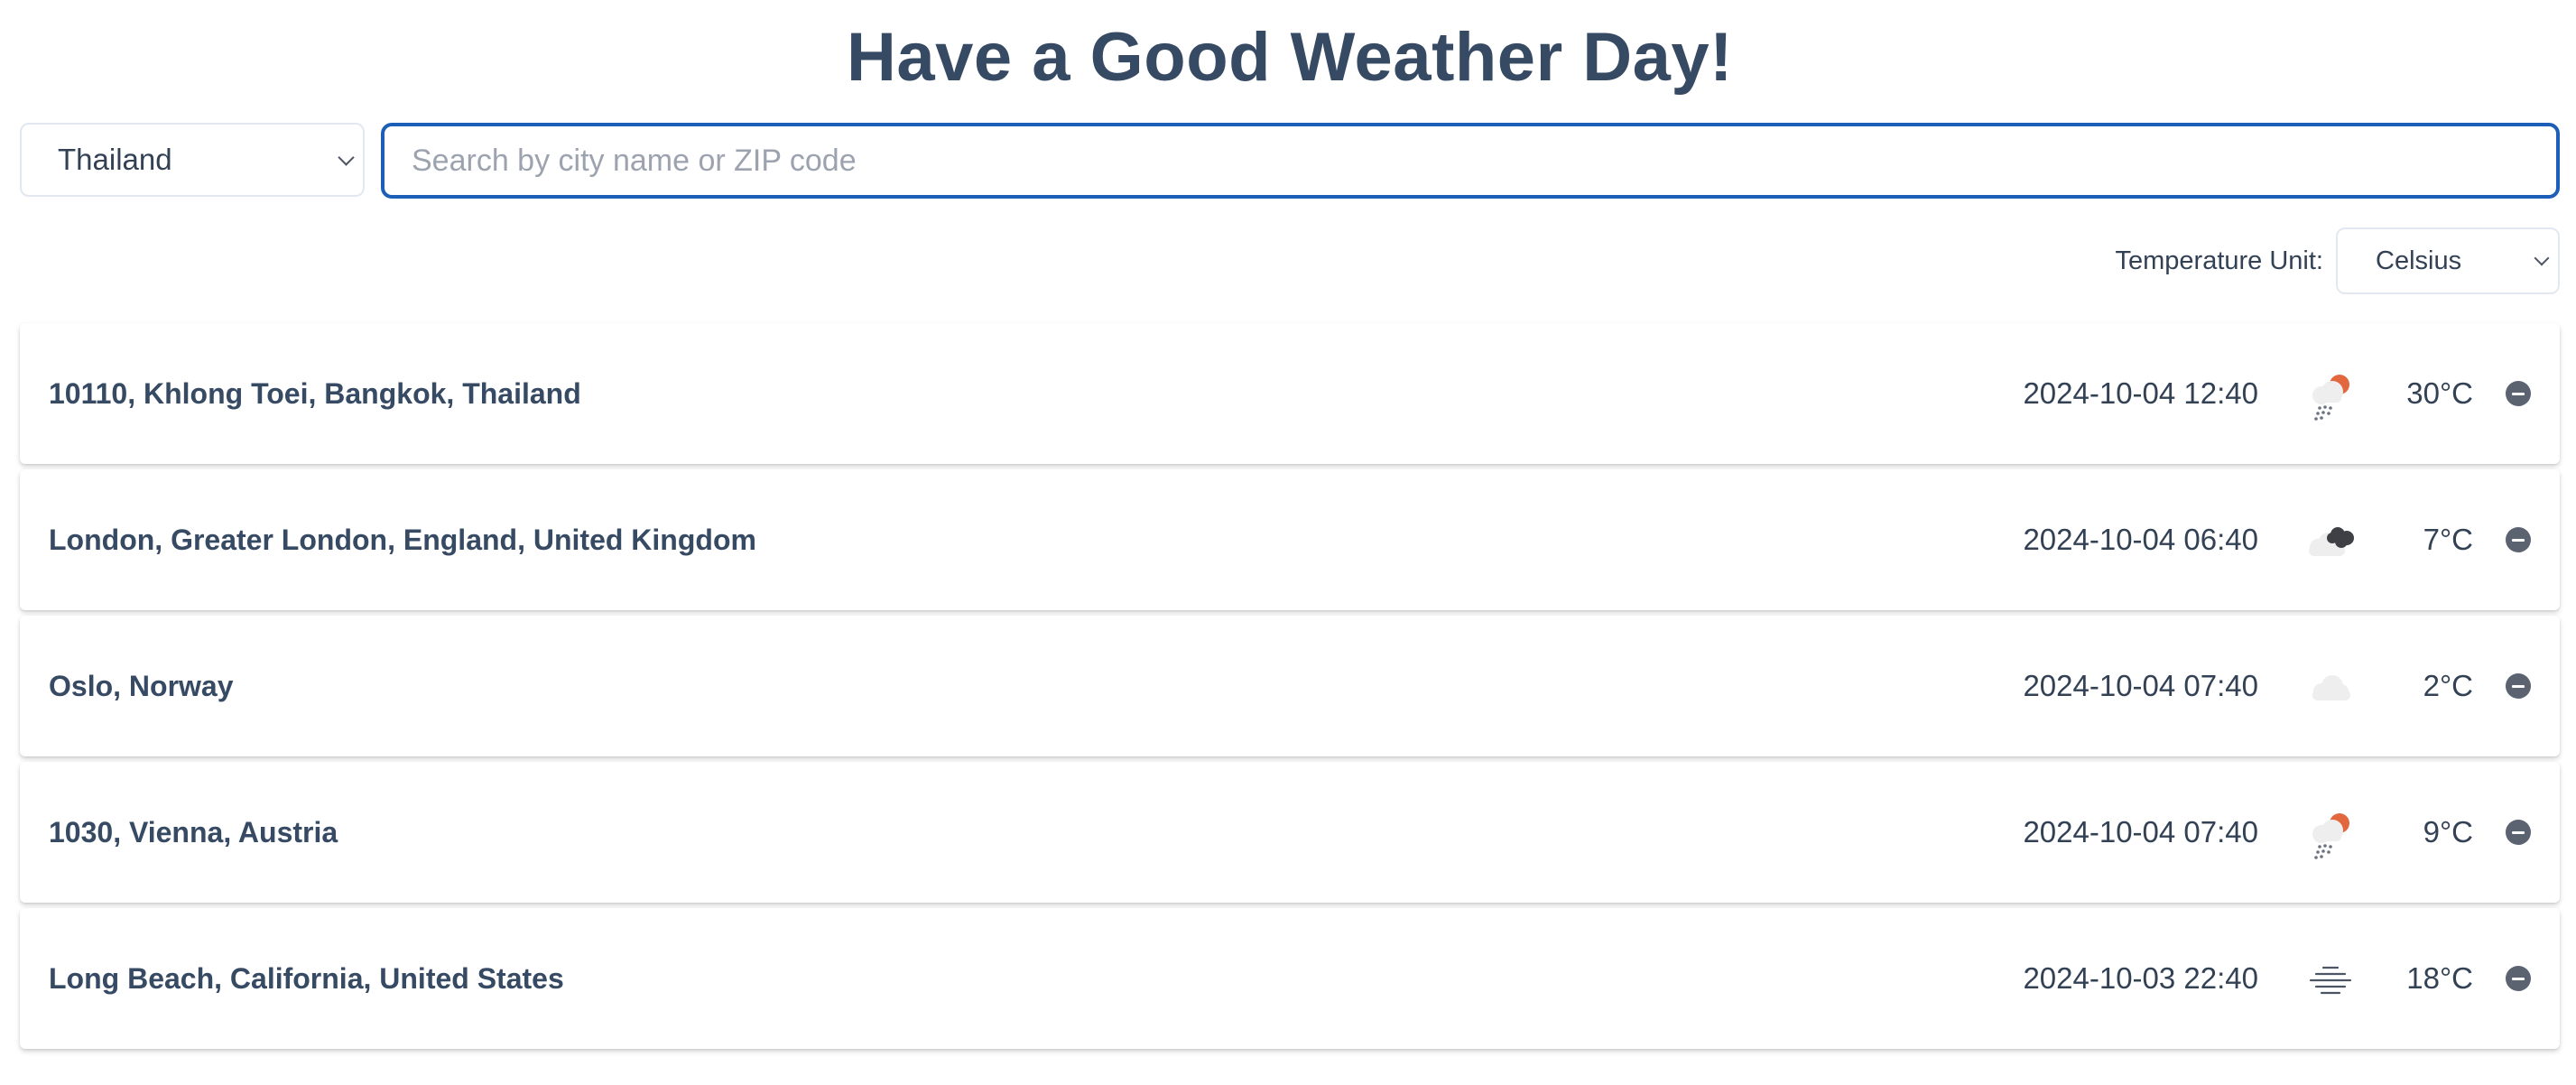 This screenshot has width=2576, height=1085. I want to click on search-input, so click(1470, 161).